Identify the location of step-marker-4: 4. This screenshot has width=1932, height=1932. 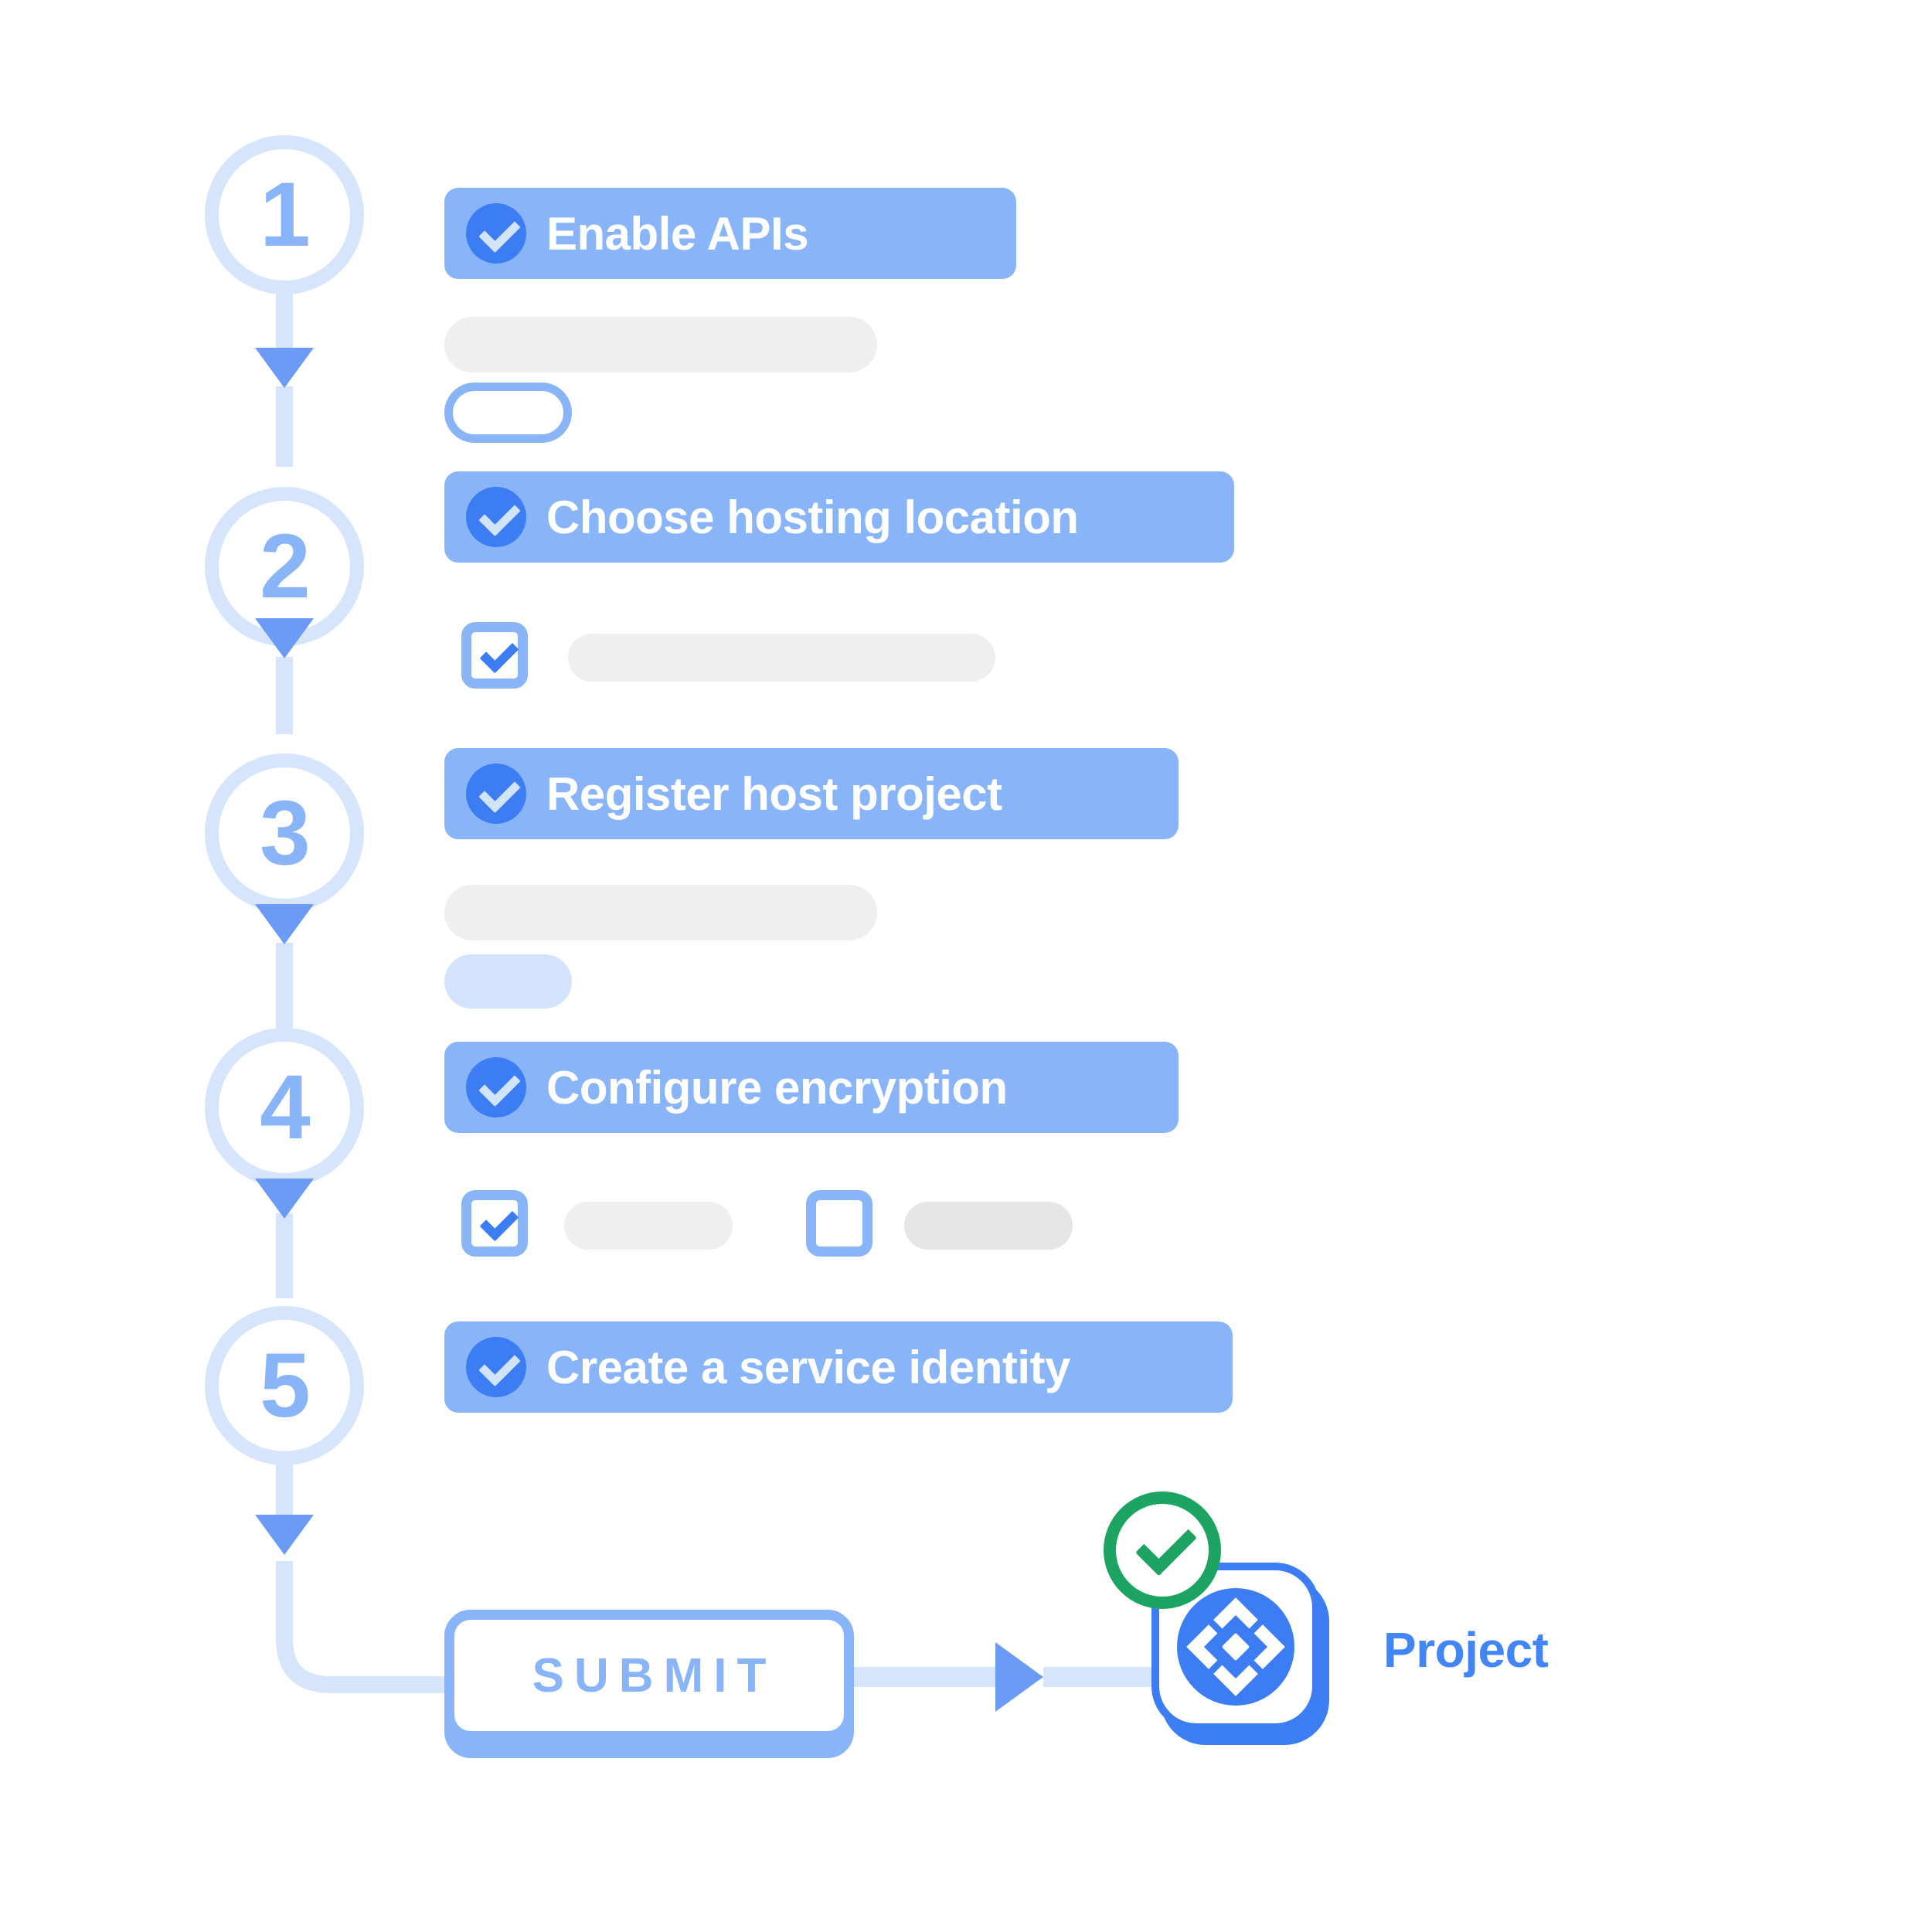
(284, 1107).